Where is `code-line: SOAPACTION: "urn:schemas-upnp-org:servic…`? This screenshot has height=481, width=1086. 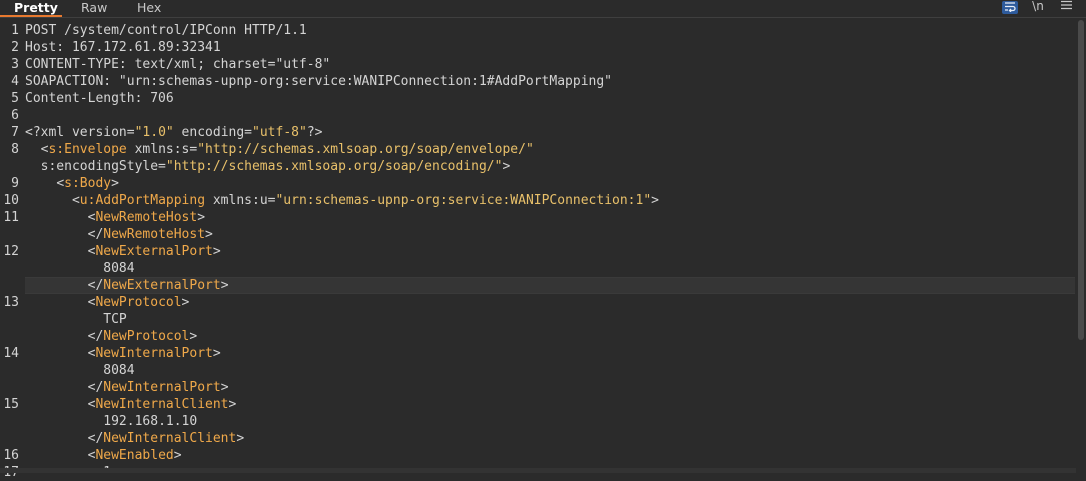
code-line: SOAPACTION: "urn:schemas-upnp-org:servic… is located at coordinates (550, 81).